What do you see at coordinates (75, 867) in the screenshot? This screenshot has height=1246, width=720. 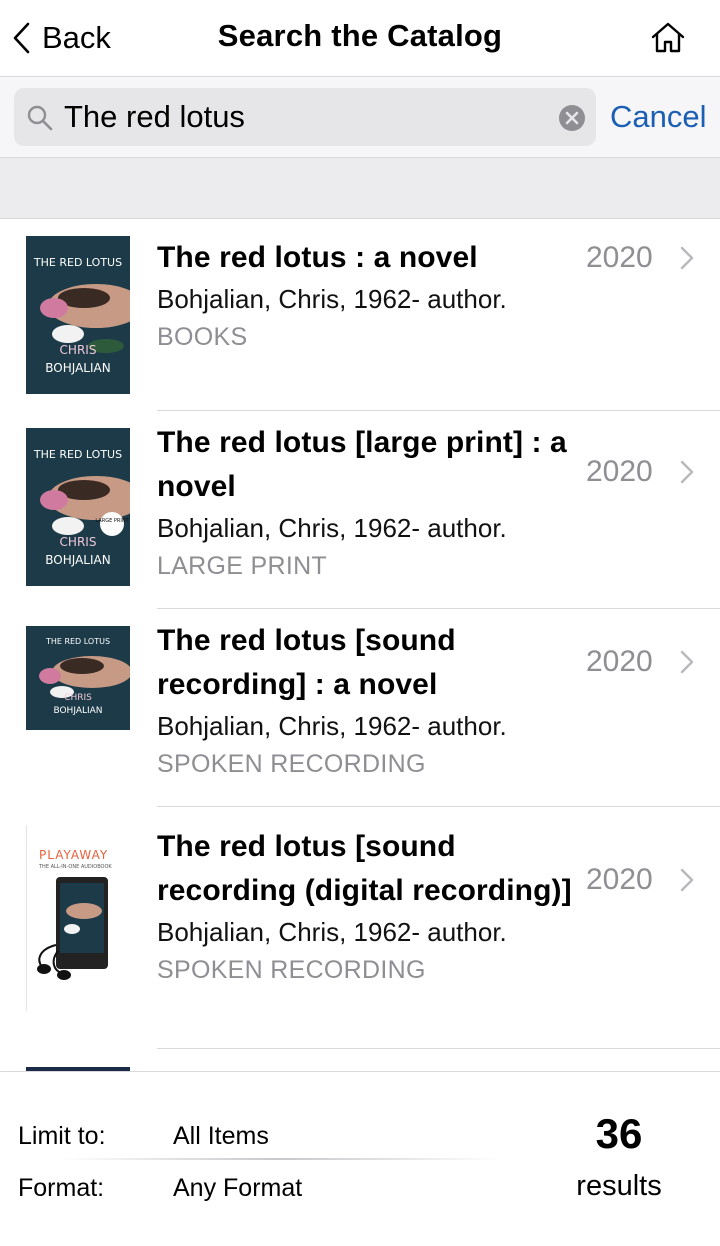 I see `playaway-tagline: THE ALL-IN-ONE AUDIOBOOK` at bounding box center [75, 867].